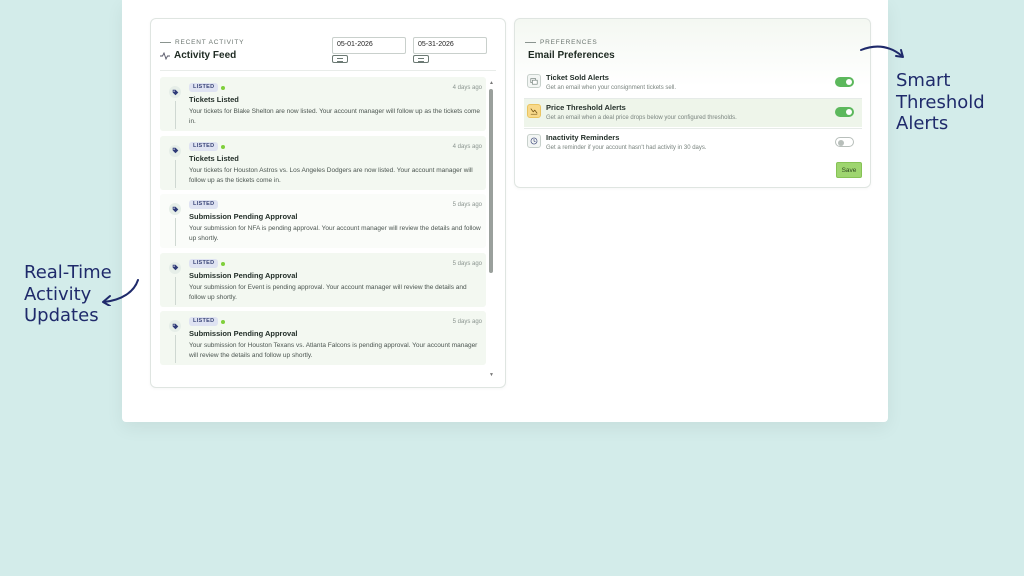 The width and height of the screenshot is (1024, 576). Describe the element at coordinates (922, 123) in the screenshot. I see `callout-line: Alerts` at that location.